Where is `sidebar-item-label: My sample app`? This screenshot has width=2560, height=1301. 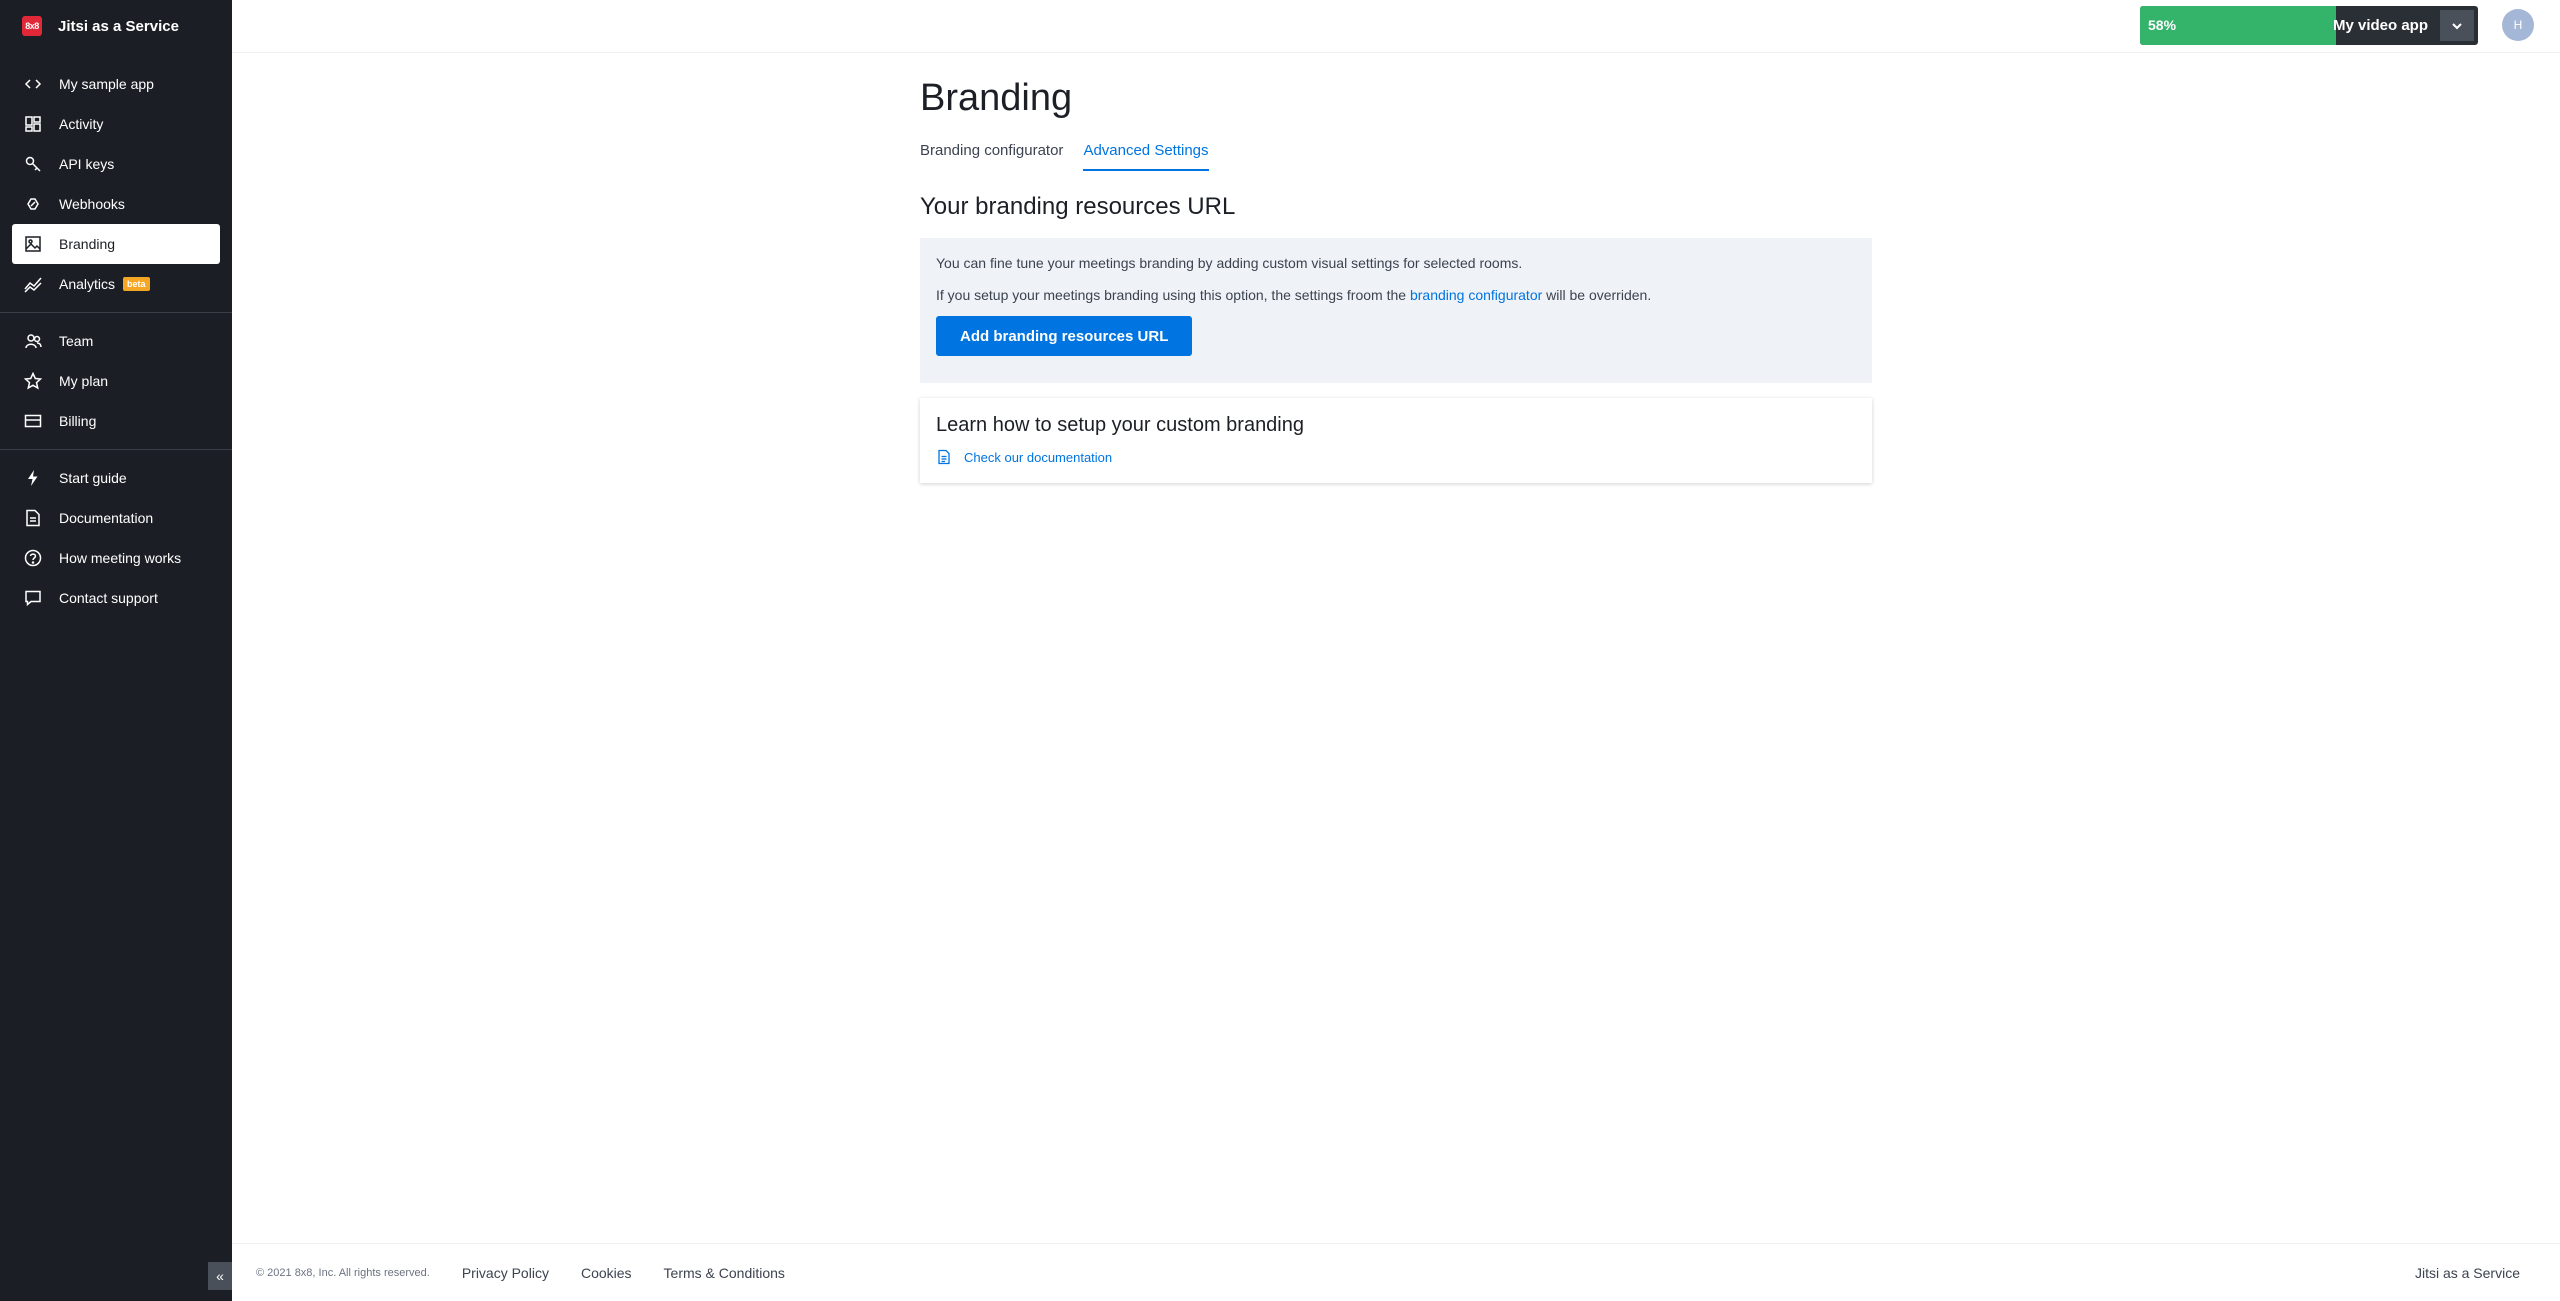 sidebar-item-label: My sample app is located at coordinates (106, 84).